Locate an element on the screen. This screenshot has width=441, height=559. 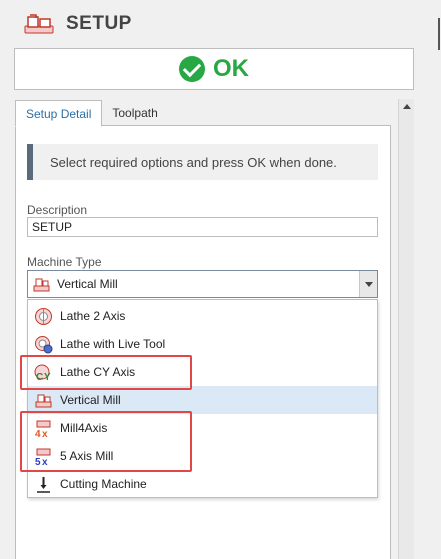
ok-button: OK is located at coordinates (214, 69).